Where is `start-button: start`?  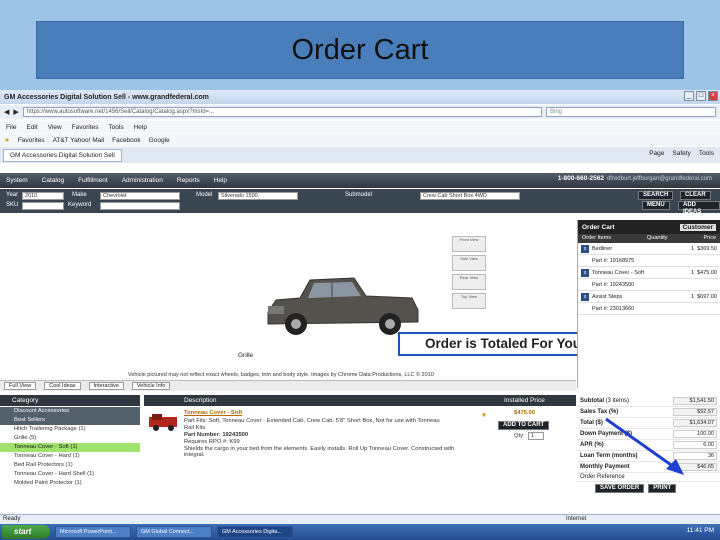 start-button: start is located at coordinates (26, 532).